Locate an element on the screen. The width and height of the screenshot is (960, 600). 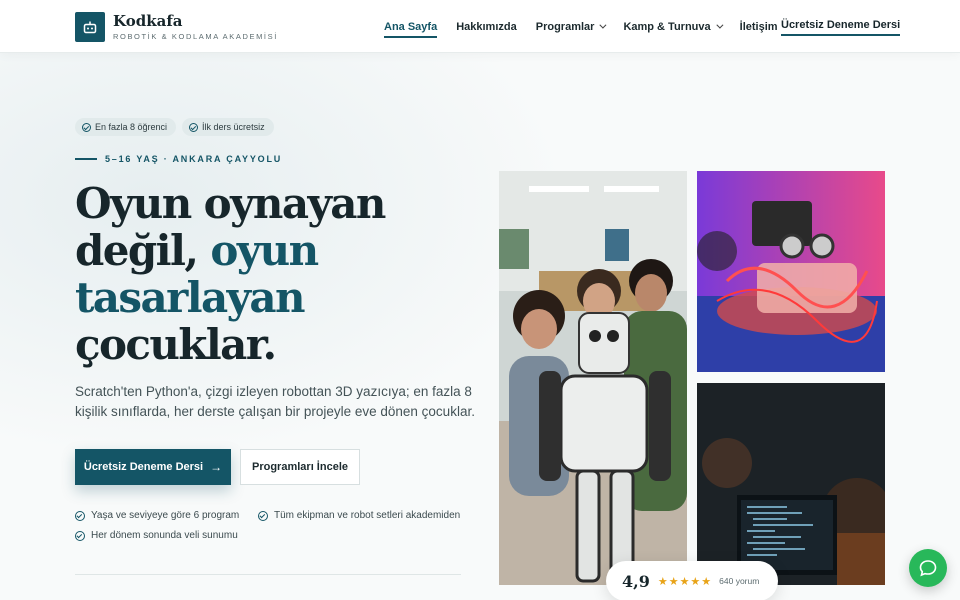
trial-lesson-button: Ücretsiz Deneme Dersi → is located at coordinates (153, 467).